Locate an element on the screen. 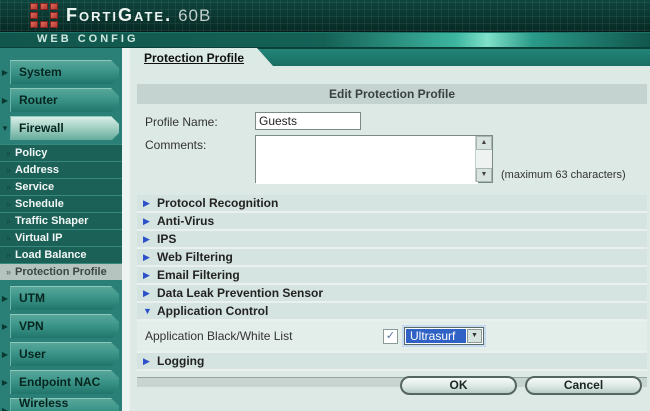 This screenshot has height=411, width=650. section-label: Application Control is located at coordinates (213, 311).